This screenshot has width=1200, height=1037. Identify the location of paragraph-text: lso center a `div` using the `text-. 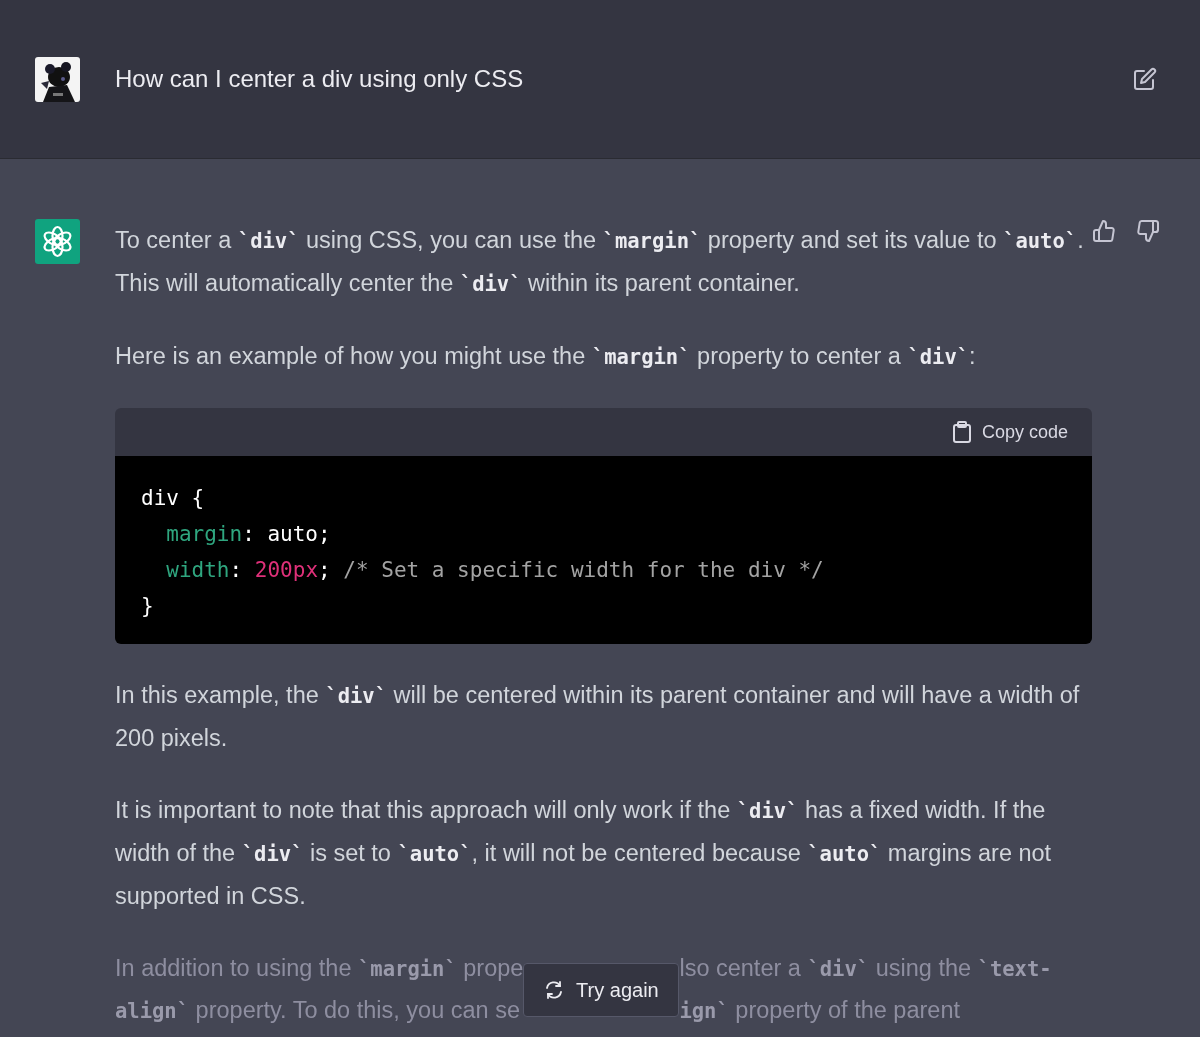
(865, 968).